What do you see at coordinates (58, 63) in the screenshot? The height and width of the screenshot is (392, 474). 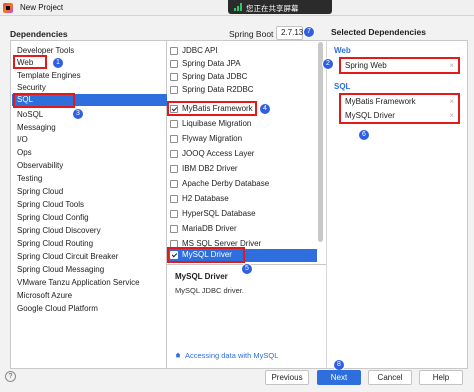 I see `annotation-badge-1: 1` at bounding box center [58, 63].